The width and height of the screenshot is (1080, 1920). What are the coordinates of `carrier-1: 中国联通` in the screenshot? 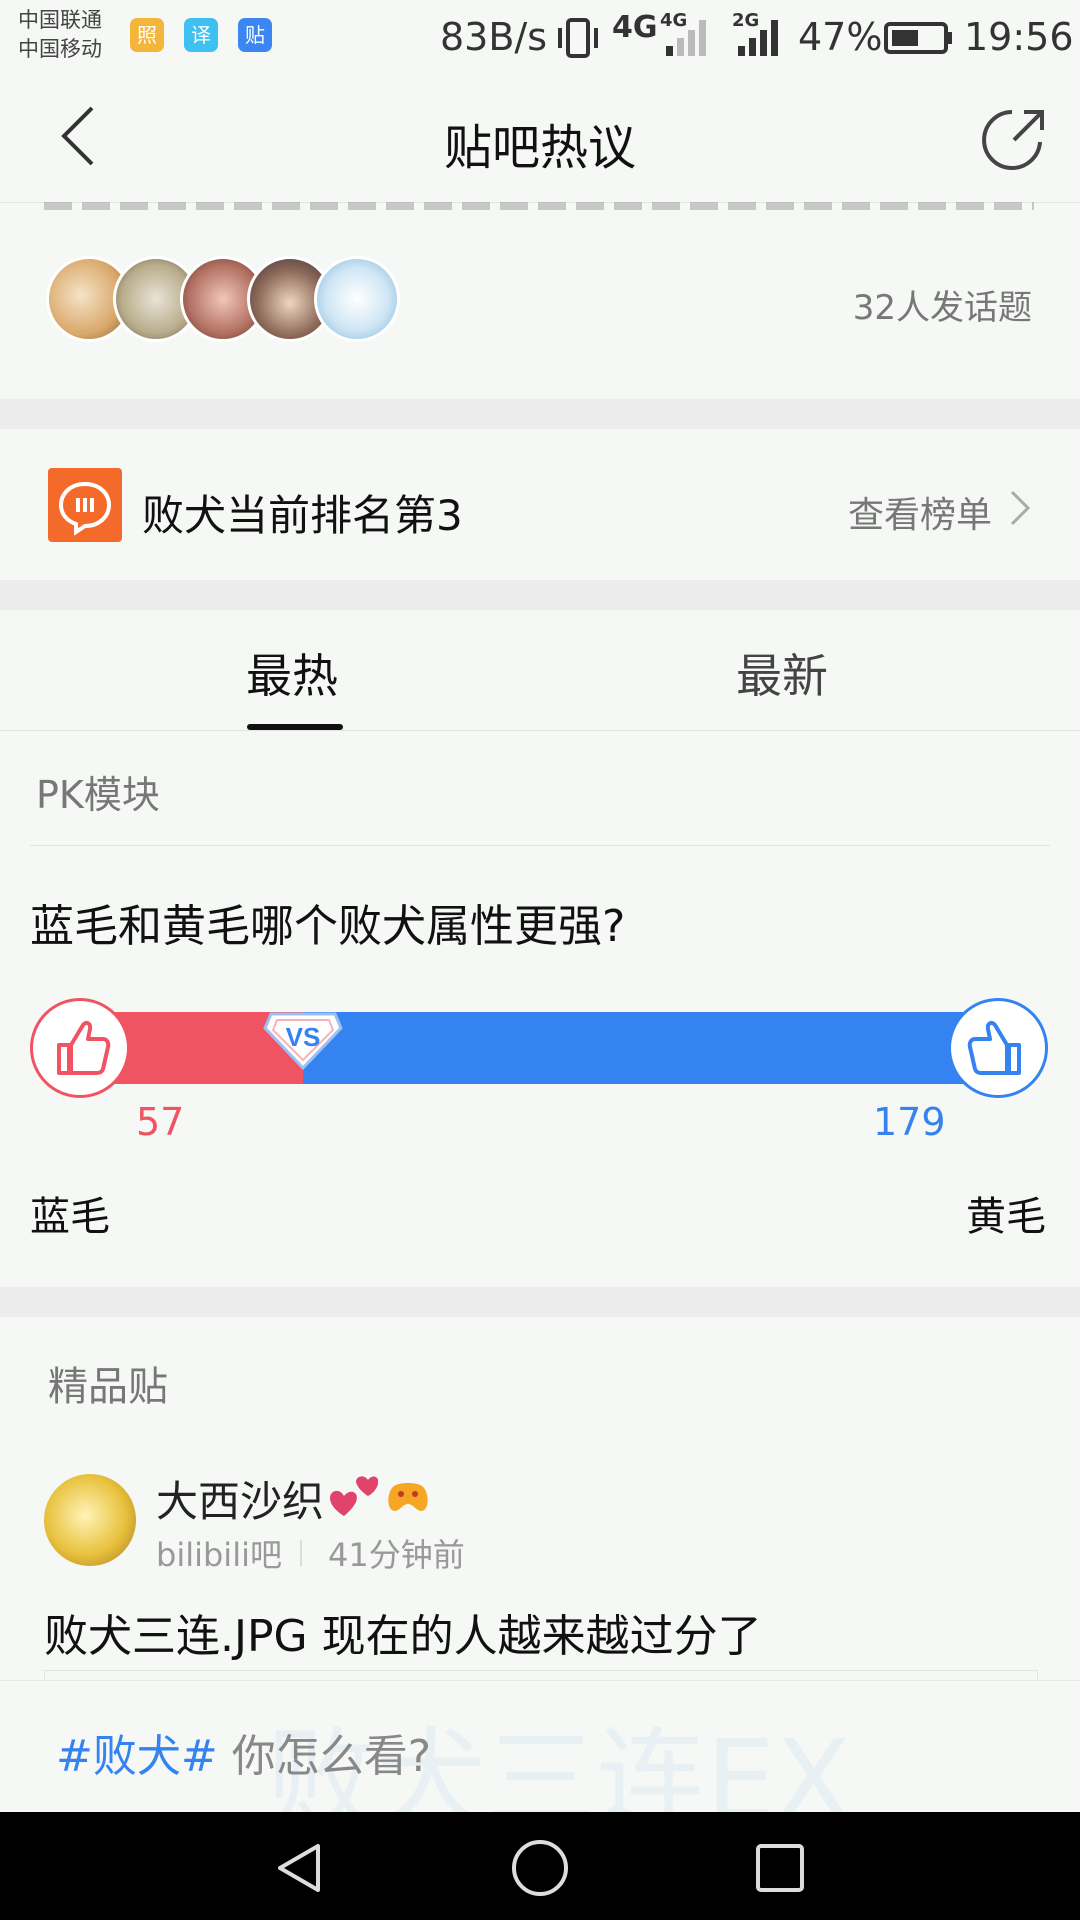 It's located at (60, 20).